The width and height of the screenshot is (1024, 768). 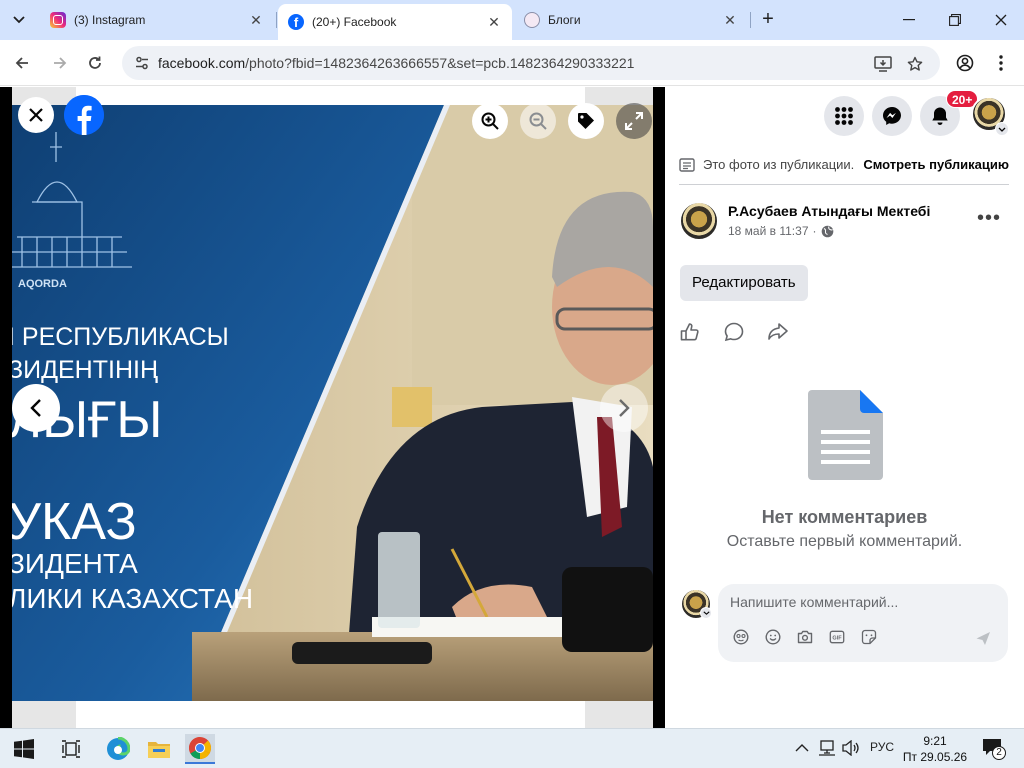 What do you see at coordinates (1001, 63) in the screenshot?
I see `browser-menu-icon` at bounding box center [1001, 63].